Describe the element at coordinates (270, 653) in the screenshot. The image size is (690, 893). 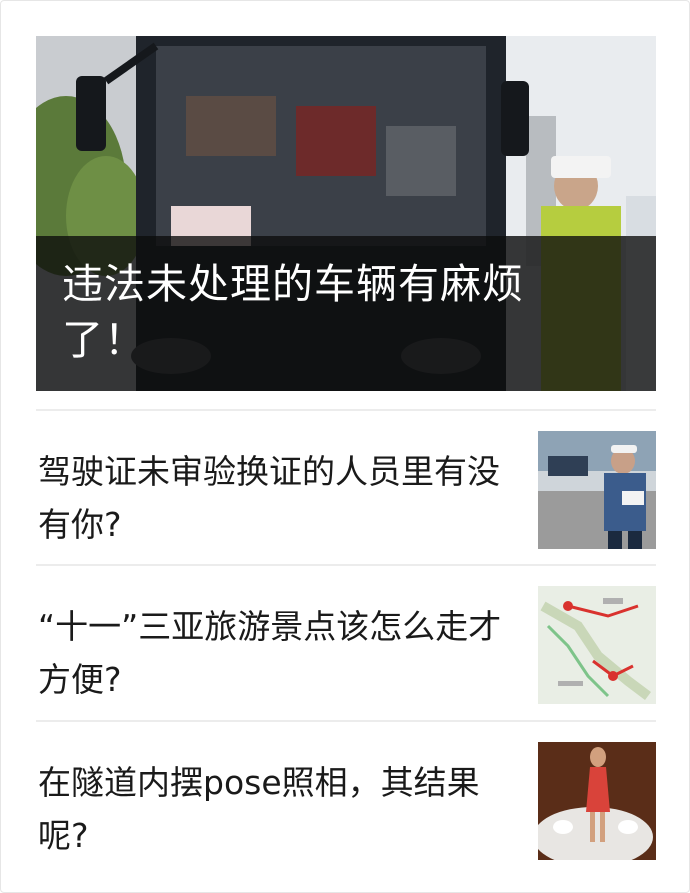
I see `list-item-title: “十一”三亚旅游景点该怎么走才方便?` at that location.